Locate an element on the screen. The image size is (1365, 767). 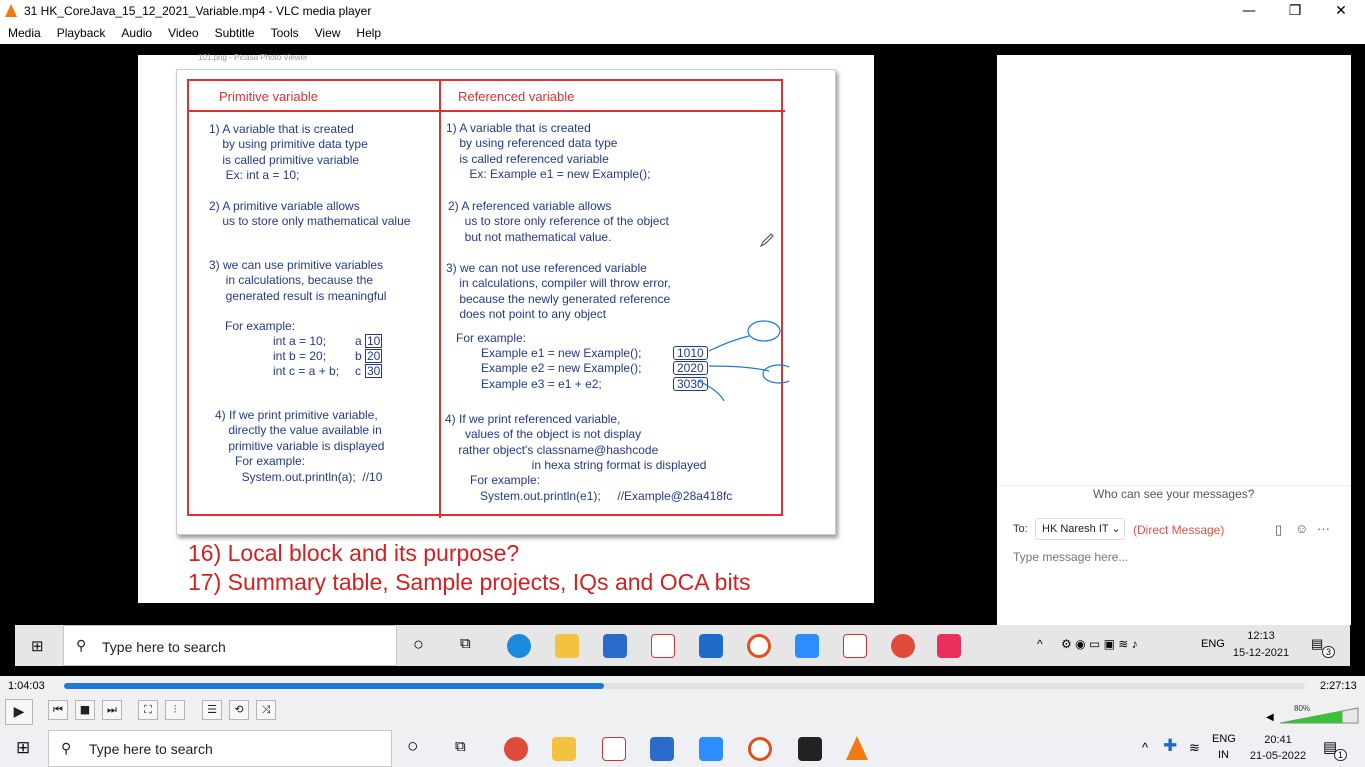
wifi-icon: ≋ is located at coordinates (1194, 748).